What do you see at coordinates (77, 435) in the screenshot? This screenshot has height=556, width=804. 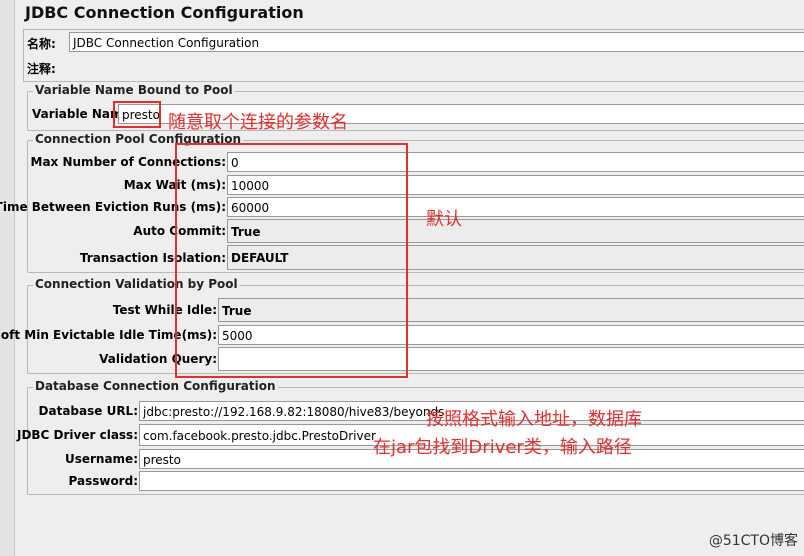 I see `driver-class-label: JDBC Driver class:` at bounding box center [77, 435].